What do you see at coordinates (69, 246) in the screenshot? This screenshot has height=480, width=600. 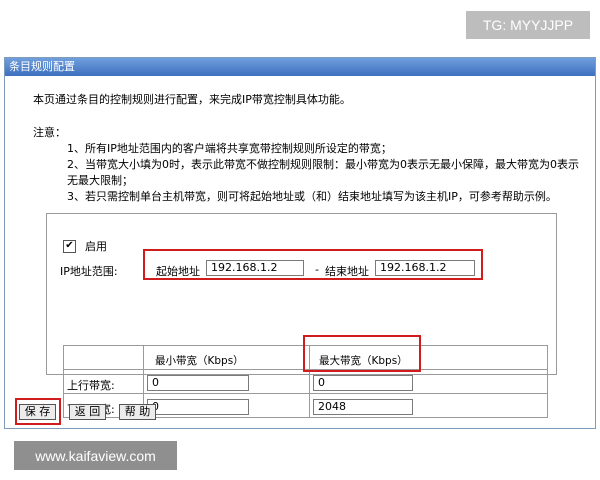 I see `enable-checkbox: ✔` at bounding box center [69, 246].